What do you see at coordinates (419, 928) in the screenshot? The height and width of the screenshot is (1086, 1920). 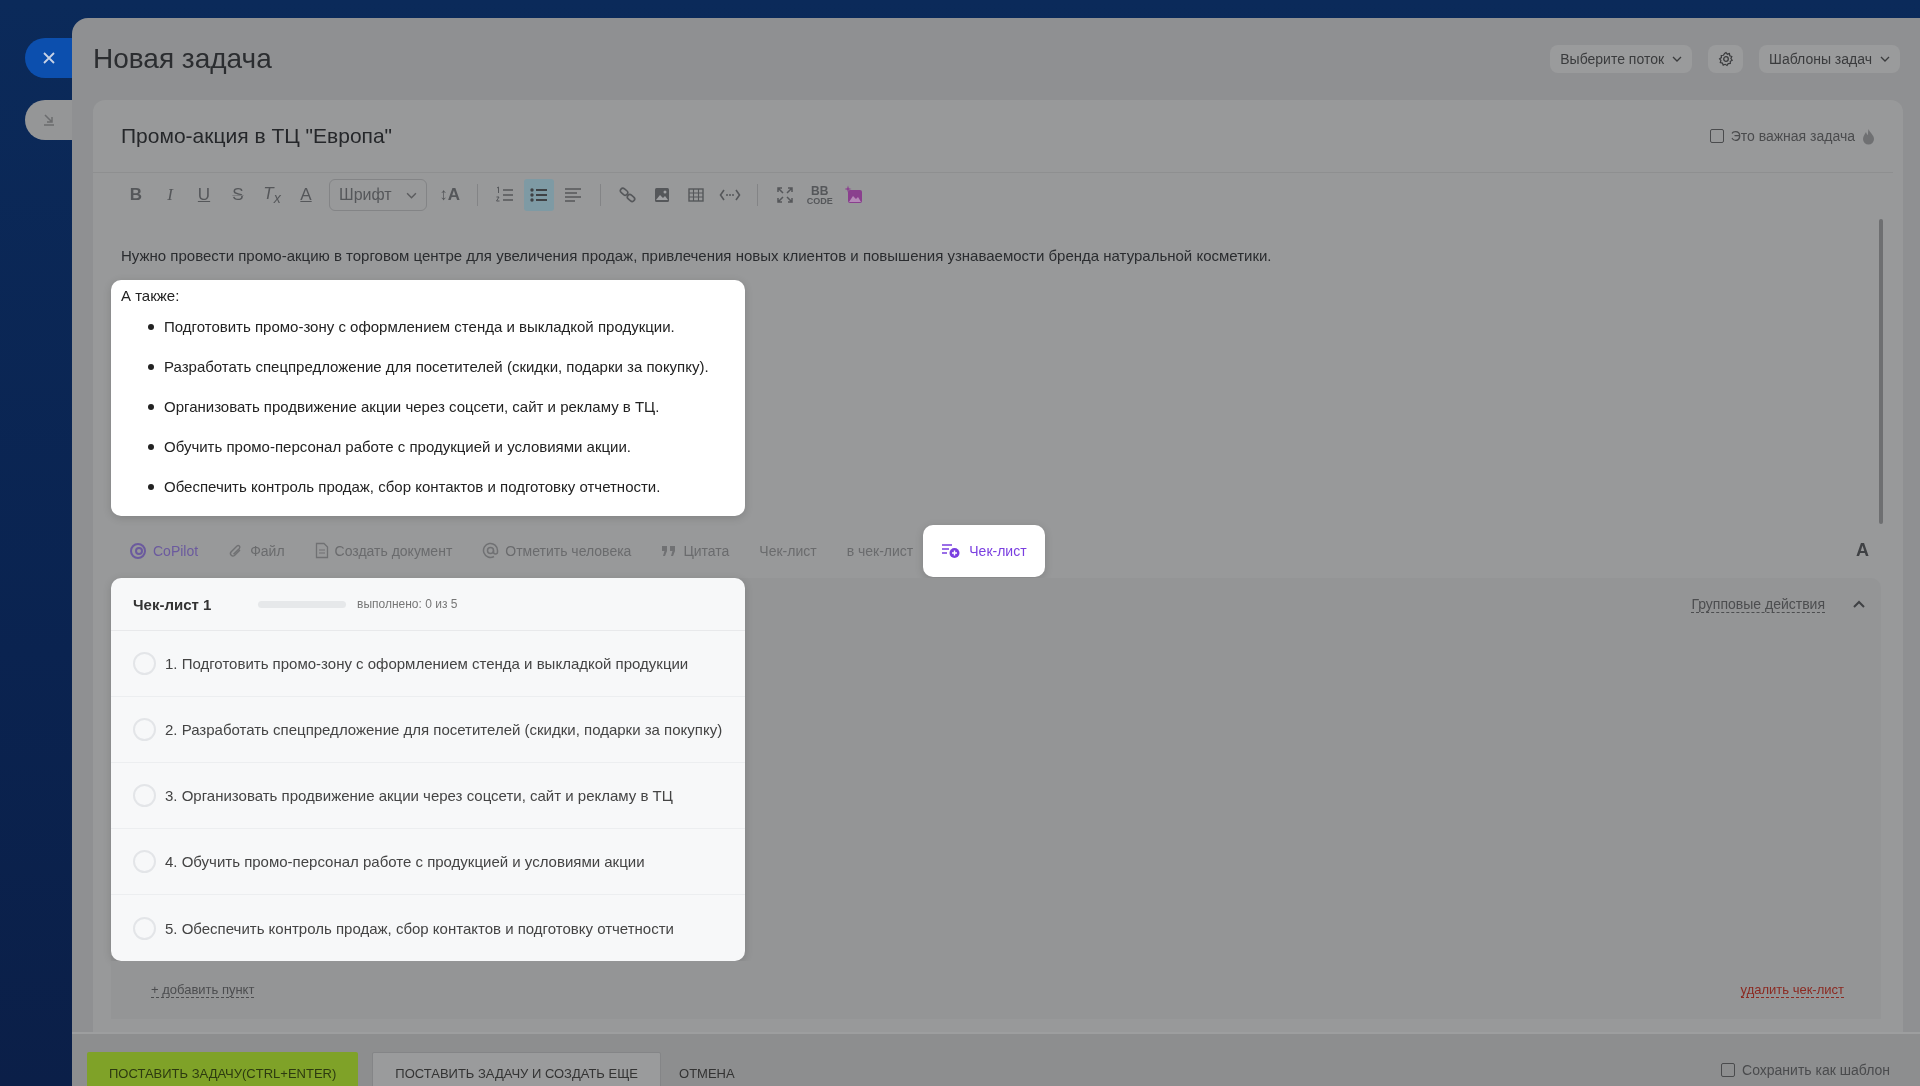 I see `checklist-item-text: 5. Обеспечить контроль продаж, сбор контактов и подготовку отчетности` at bounding box center [419, 928].